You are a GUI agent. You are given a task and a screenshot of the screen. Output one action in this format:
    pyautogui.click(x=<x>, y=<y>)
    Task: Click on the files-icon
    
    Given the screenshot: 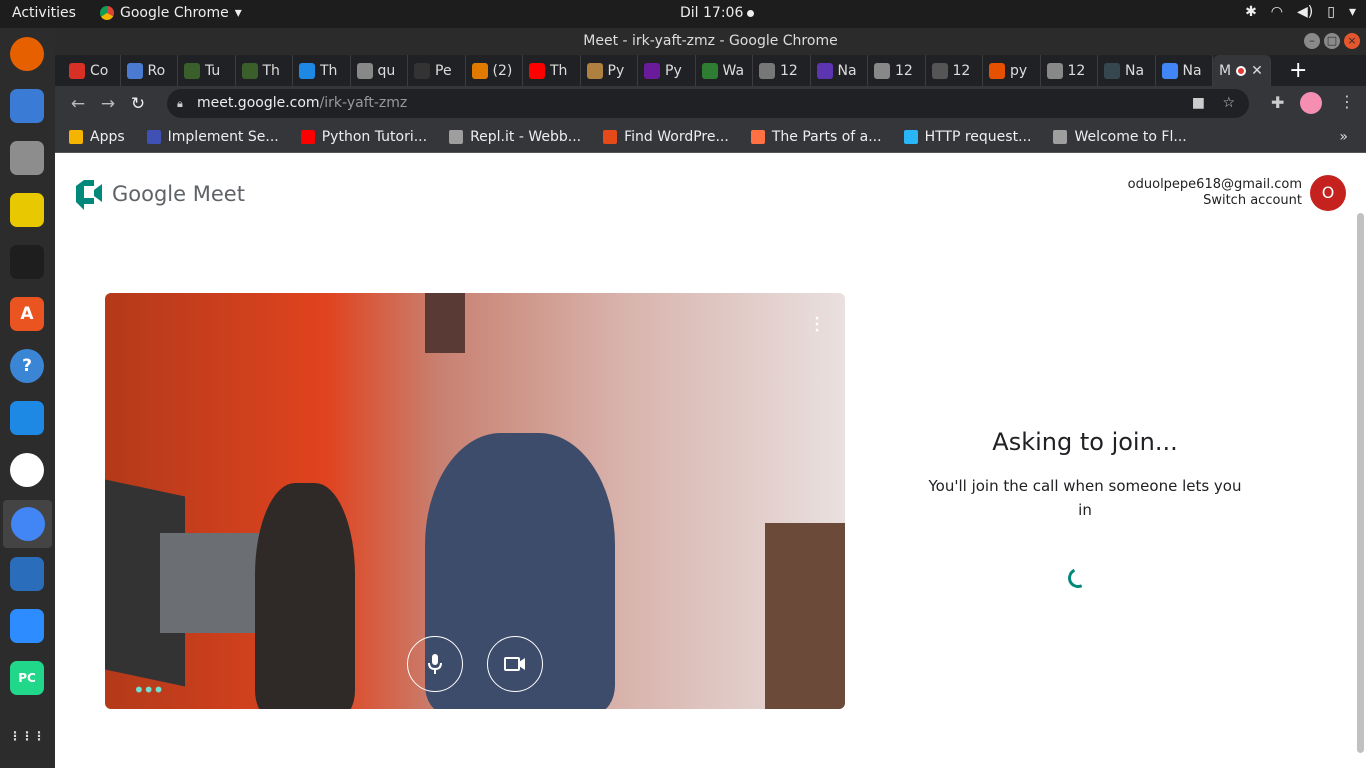 What is the action you would take?
    pyautogui.click(x=27, y=158)
    